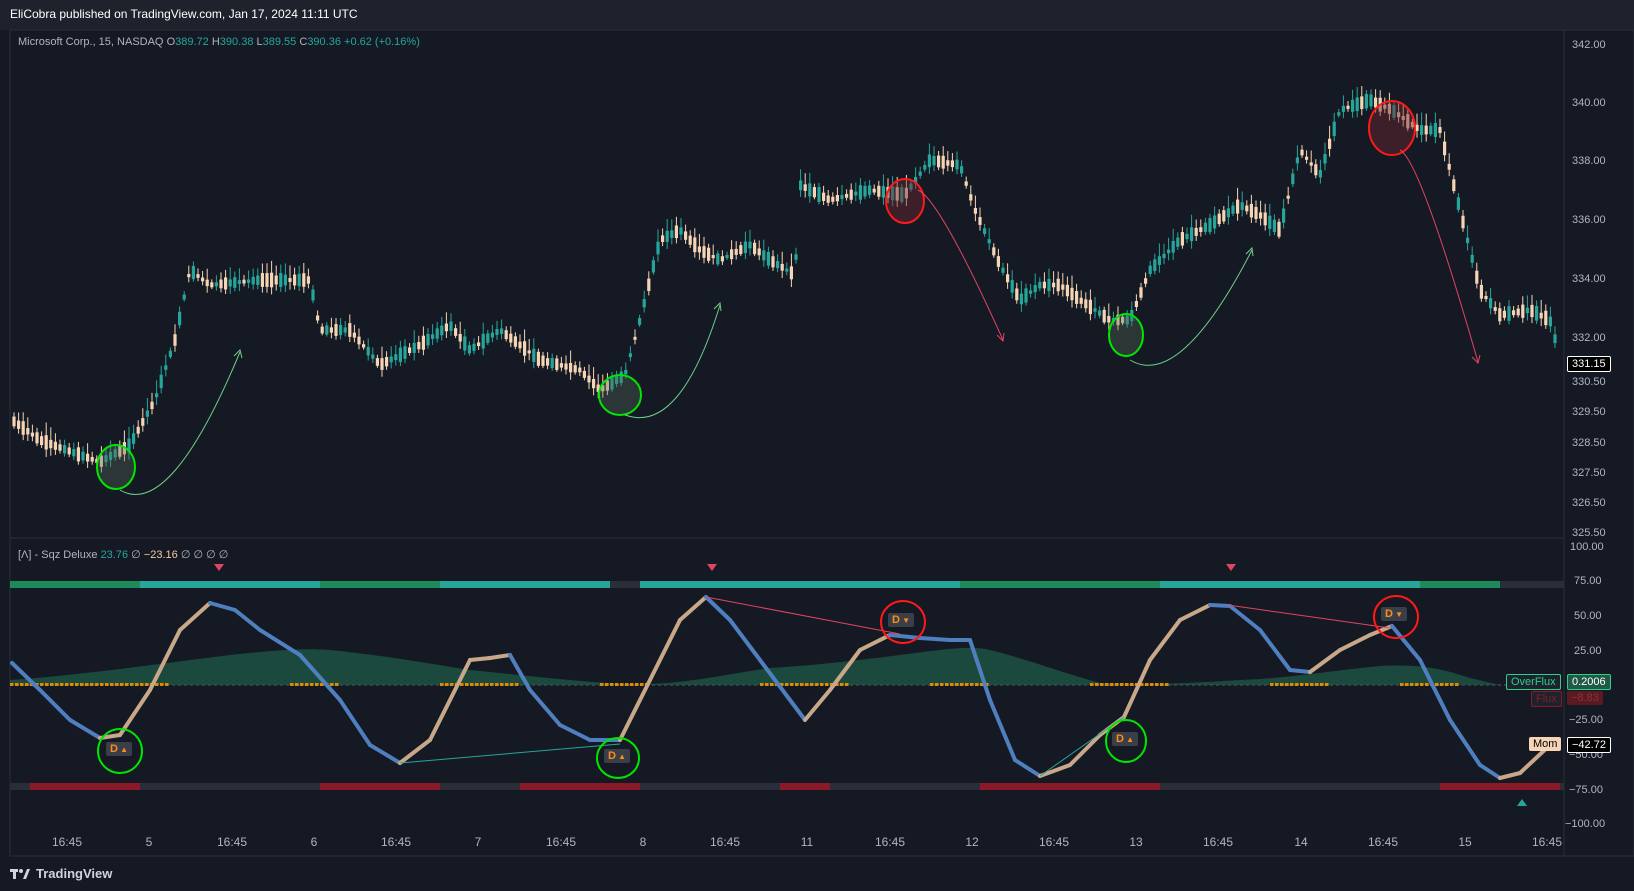 The height and width of the screenshot is (891, 1634). I want to click on footer-brand: TradingView, so click(61, 873).